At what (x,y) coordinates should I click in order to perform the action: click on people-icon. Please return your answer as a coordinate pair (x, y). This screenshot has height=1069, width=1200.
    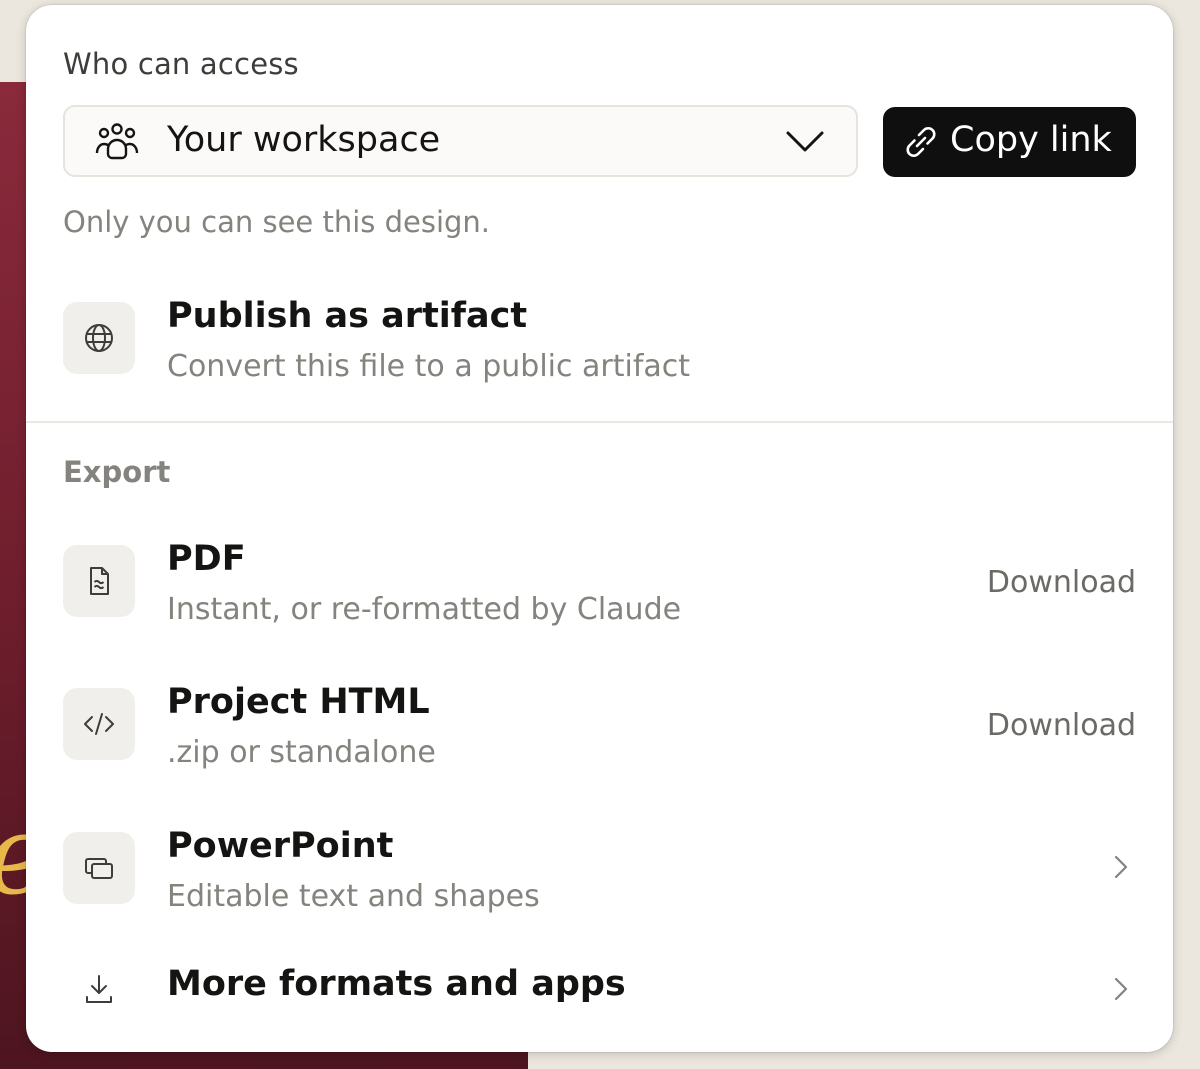
    Looking at the image, I should click on (117, 141).